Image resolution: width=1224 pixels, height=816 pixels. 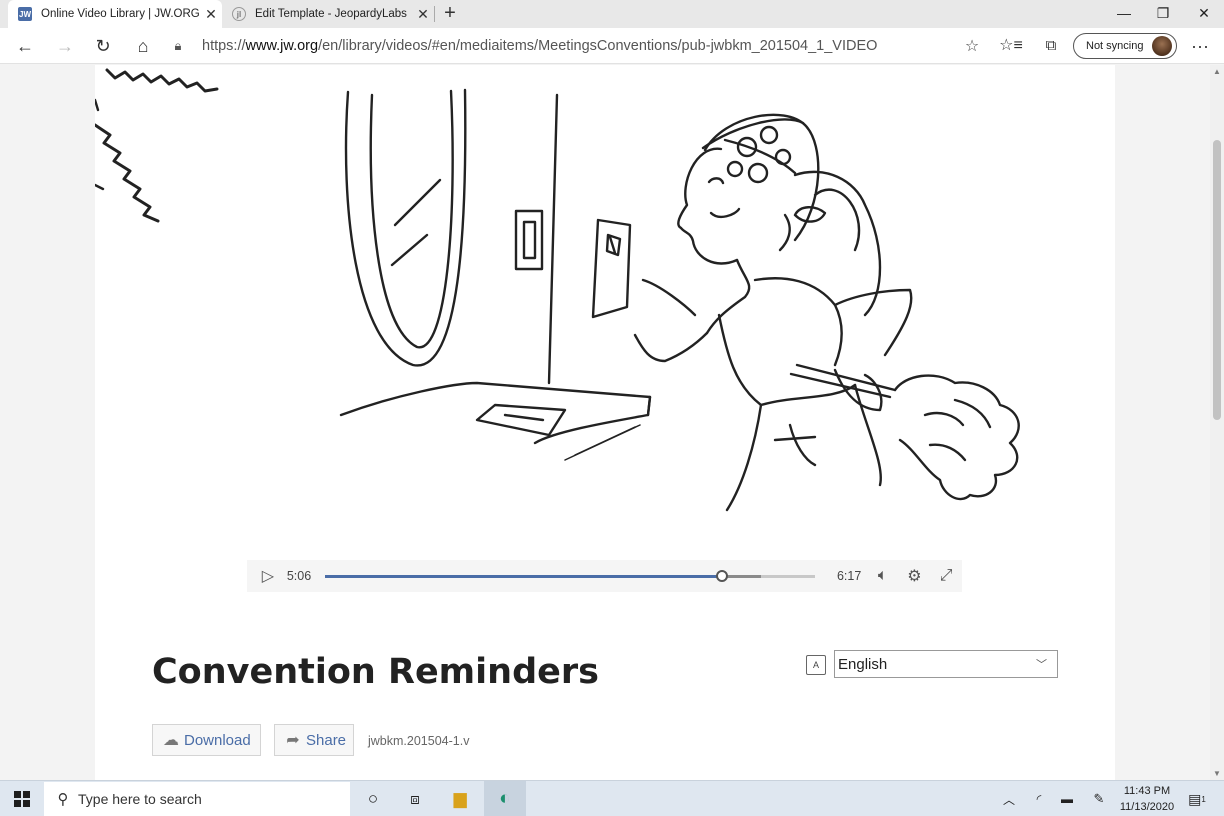 What do you see at coordinates (1051, 46) in the screenshot?
I see `collections-icon: ⧉` at bounding box center [1051, 46].